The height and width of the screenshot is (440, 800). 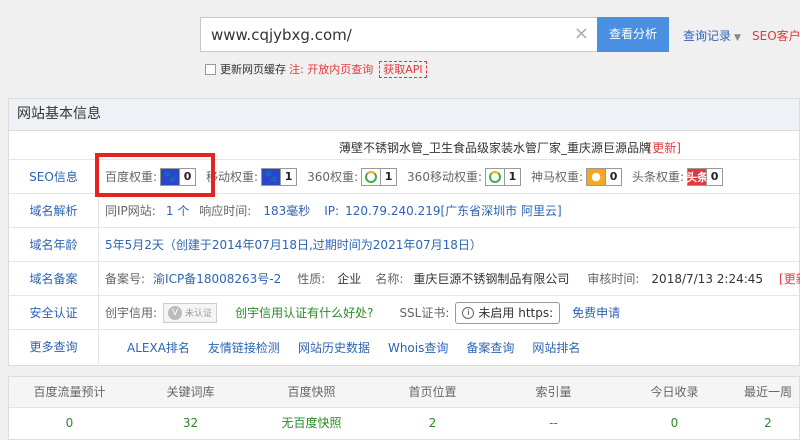 I want to click on link-friend-check: 友情链接检测, so click(x=244, y=347).